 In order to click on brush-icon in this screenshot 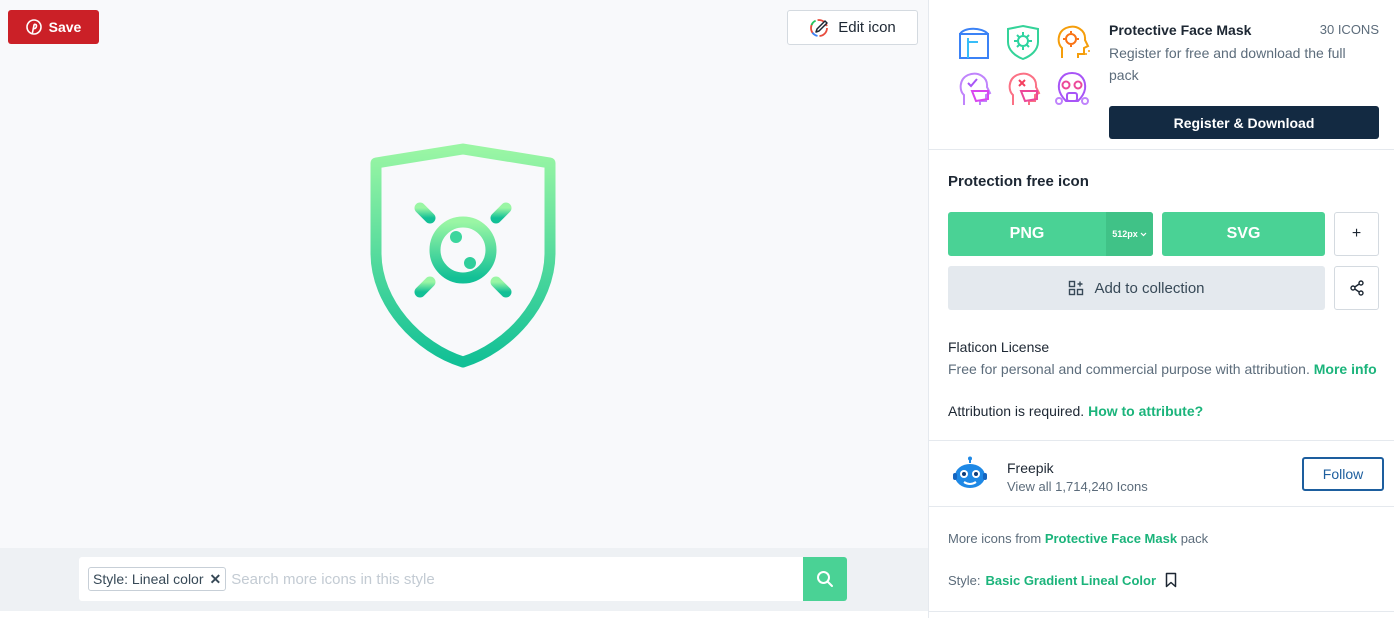, I will do `click(819, 28)`.